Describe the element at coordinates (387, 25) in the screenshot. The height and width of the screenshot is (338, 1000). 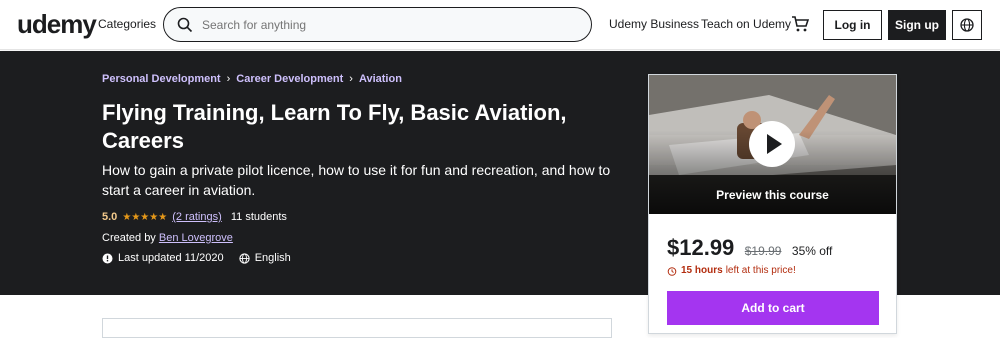
I see `search-input` at that location.